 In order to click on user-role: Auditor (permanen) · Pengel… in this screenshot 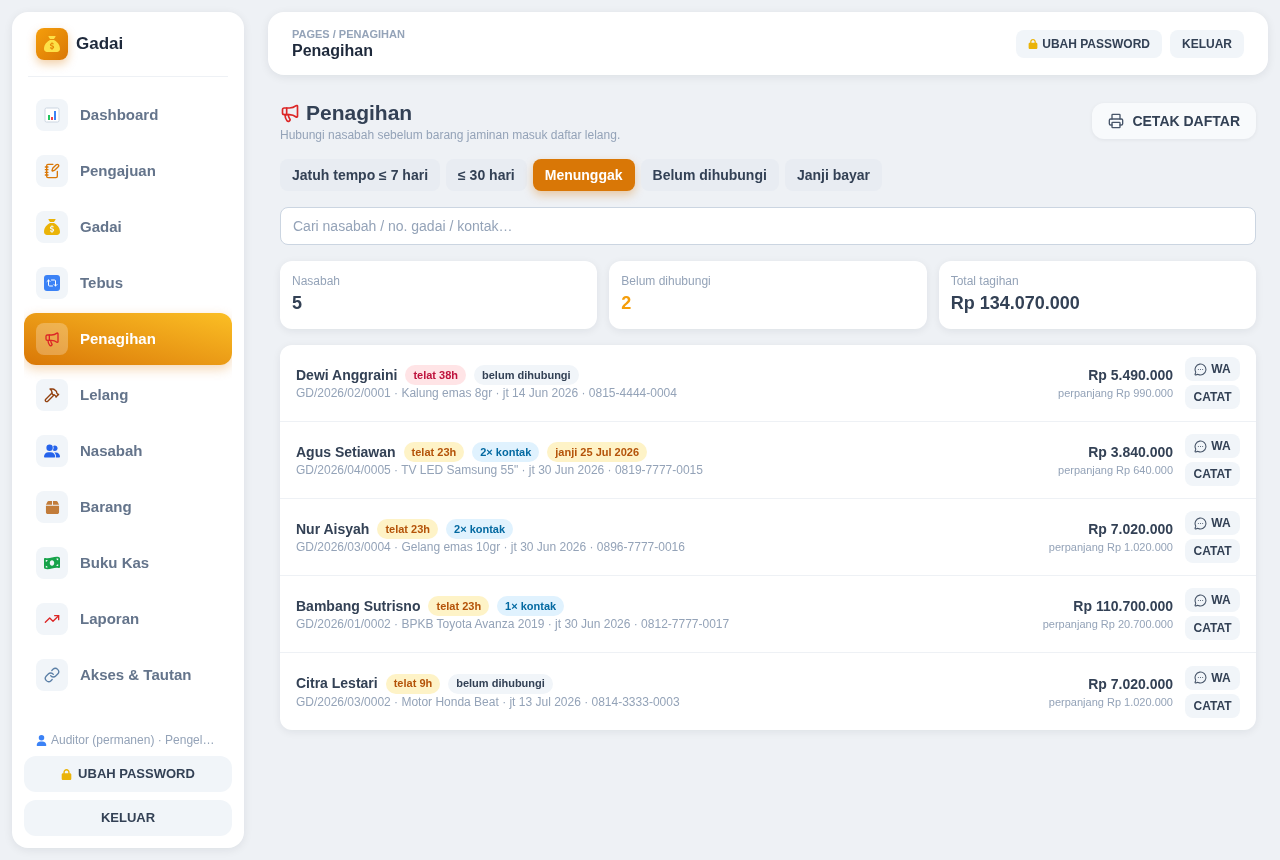, I will do `click(133, 740)`.